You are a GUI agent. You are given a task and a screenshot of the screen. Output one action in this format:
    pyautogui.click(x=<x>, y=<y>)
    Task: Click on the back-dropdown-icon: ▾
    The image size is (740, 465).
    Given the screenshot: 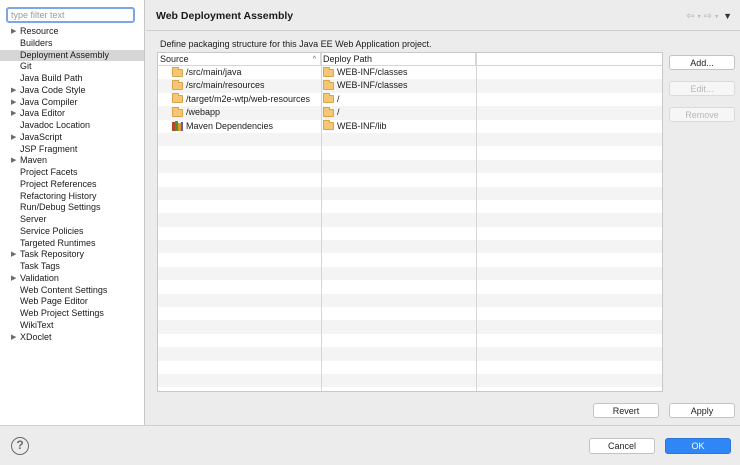 What is the action you would take?
    pyautogui.click(x=699, y=16)
    